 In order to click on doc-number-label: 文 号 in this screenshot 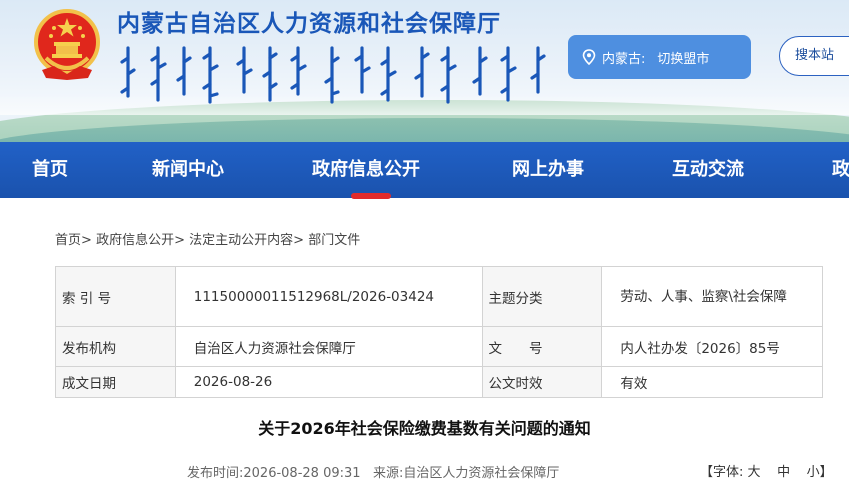, I will do `click(542, 346)`.